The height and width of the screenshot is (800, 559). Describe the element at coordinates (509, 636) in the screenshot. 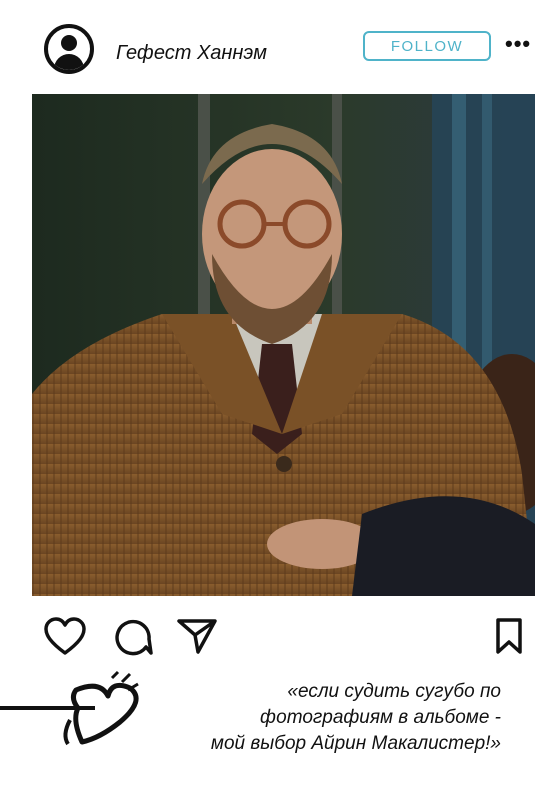

I see `bookmark-icon` at that location.